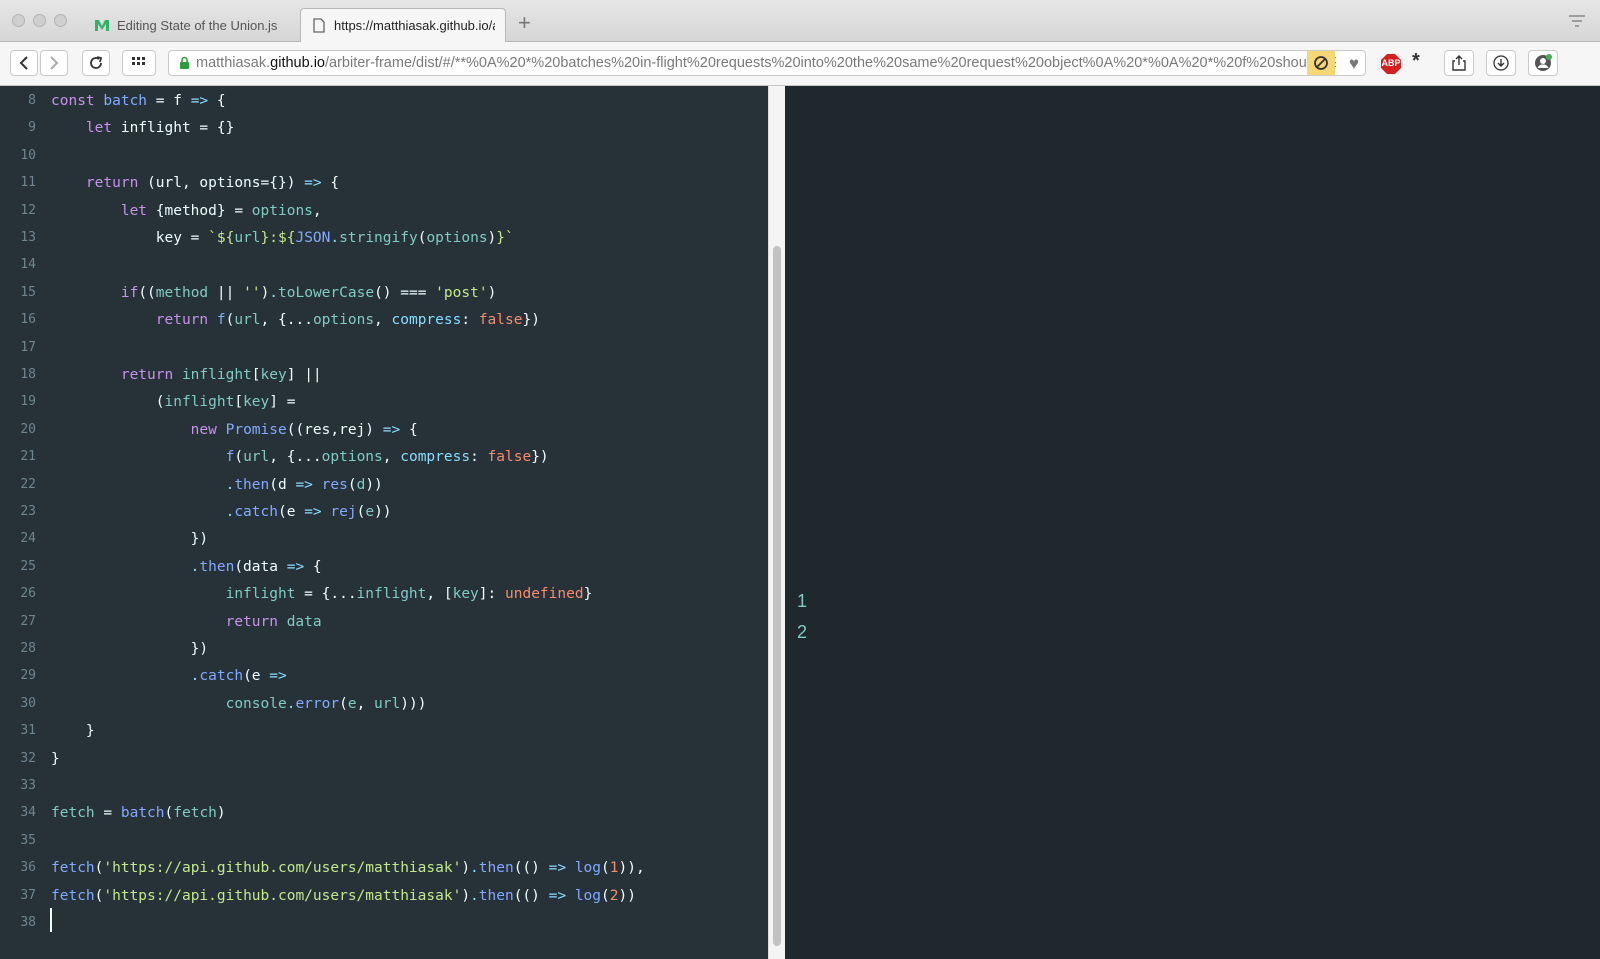 This screenshot has width=1600, height=959. Describe the element at coordinates (1391, 64) in the screenshot. I see `adblock-plus-button: ABP` at that location.